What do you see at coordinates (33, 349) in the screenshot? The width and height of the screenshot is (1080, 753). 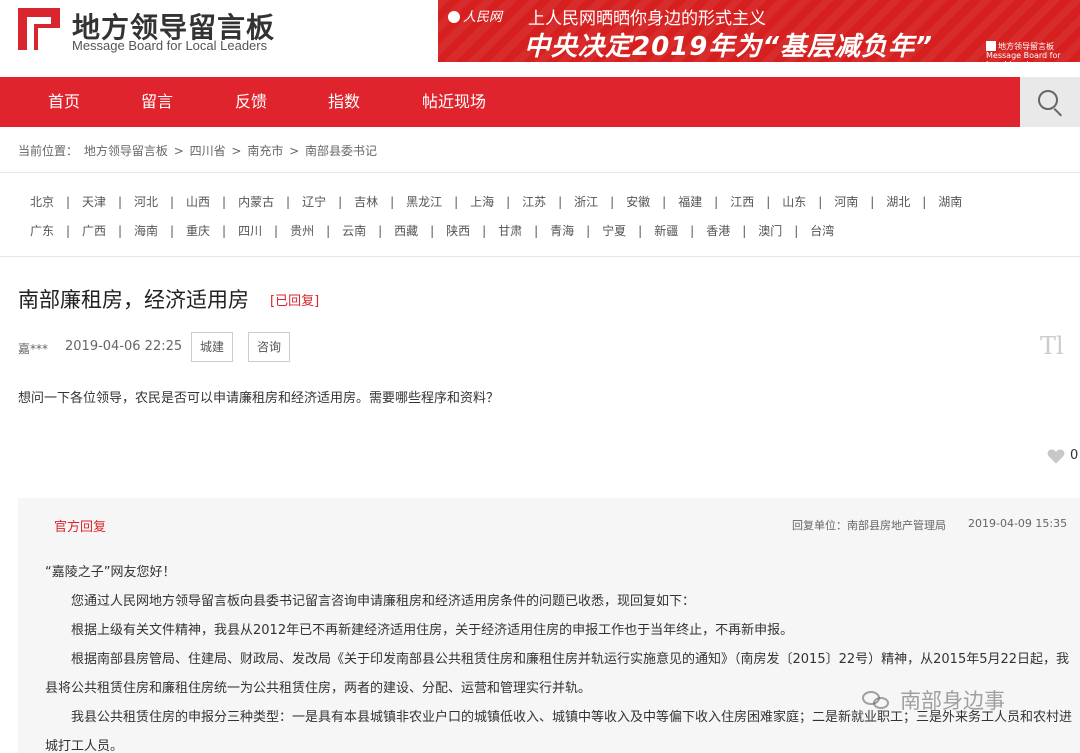 I see `question-user: 嘉***` at bounding box center [33, 349].